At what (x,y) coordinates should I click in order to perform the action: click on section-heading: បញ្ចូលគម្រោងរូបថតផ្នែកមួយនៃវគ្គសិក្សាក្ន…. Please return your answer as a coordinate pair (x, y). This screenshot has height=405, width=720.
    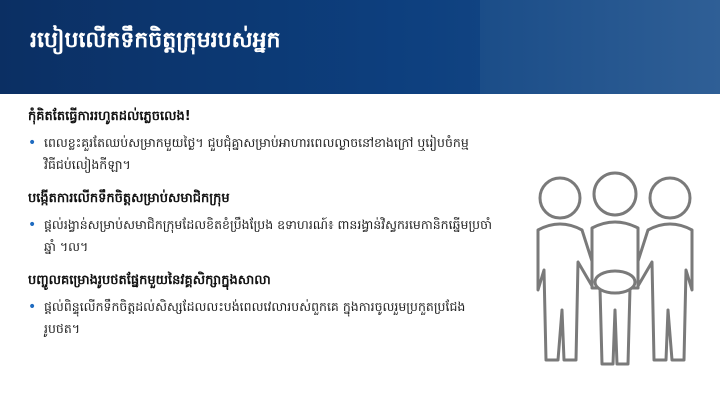
    Looking at the image, I should click on (149, 280).